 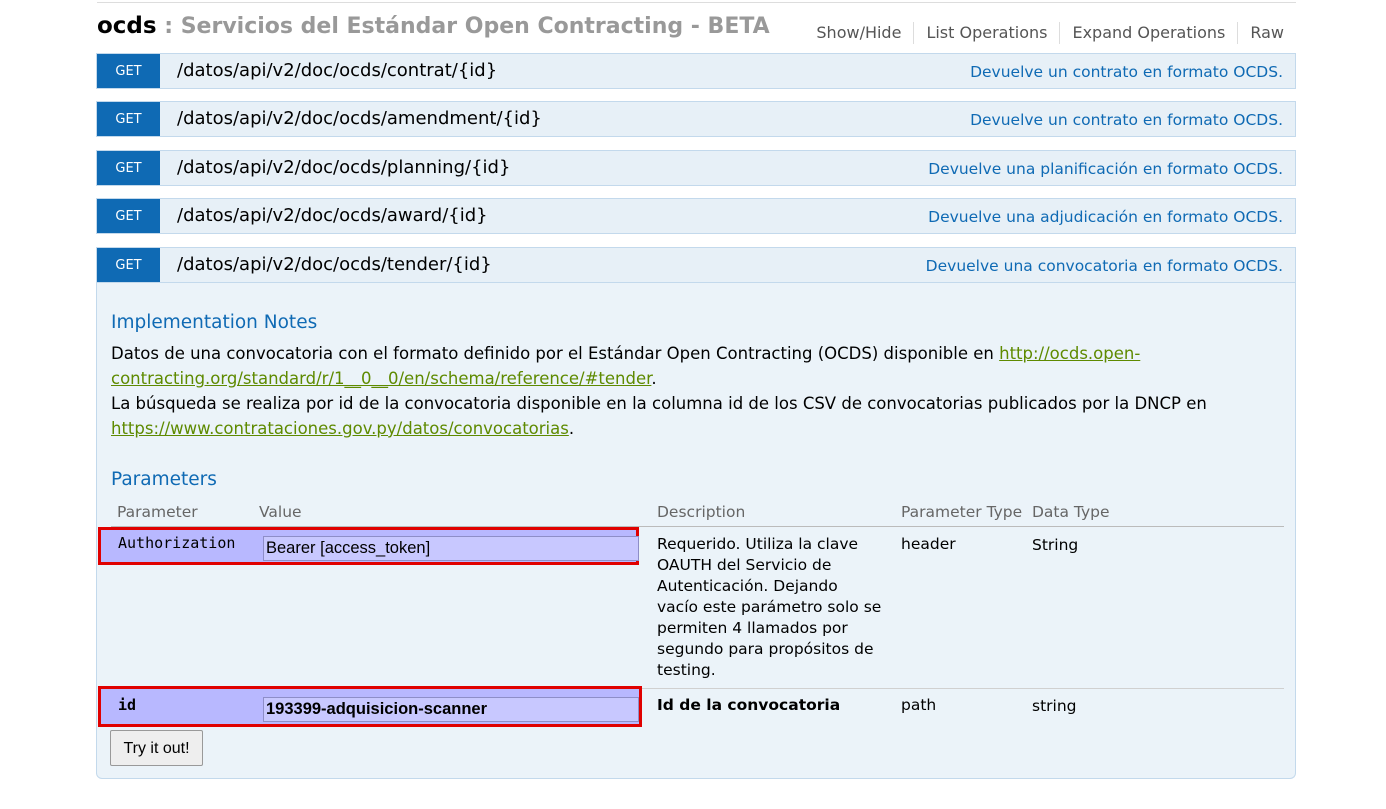 What do you see at coordinates (1055, 545) in the screenshot?
I see `data-type-authorization: String` at bounding box center [1055, 545].